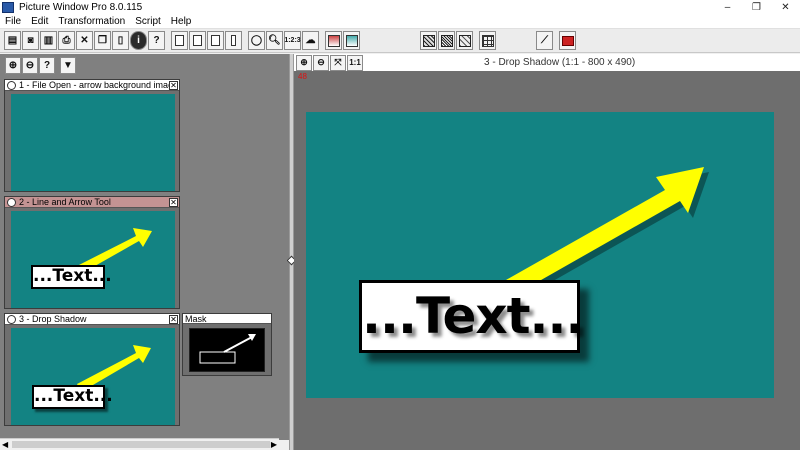  What do you see at coordinates (310, 40) in the screenshot?
I see `mask-icon: ☁` at bounding box center [310, 40].